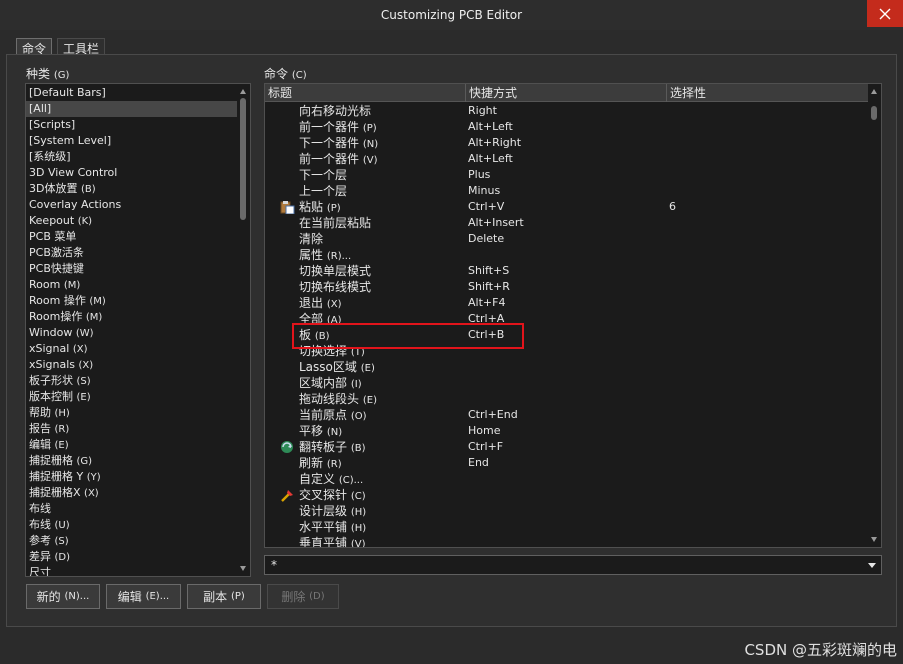  I want to click on window-title: Customizing PCB Editor, so click(451, 15).